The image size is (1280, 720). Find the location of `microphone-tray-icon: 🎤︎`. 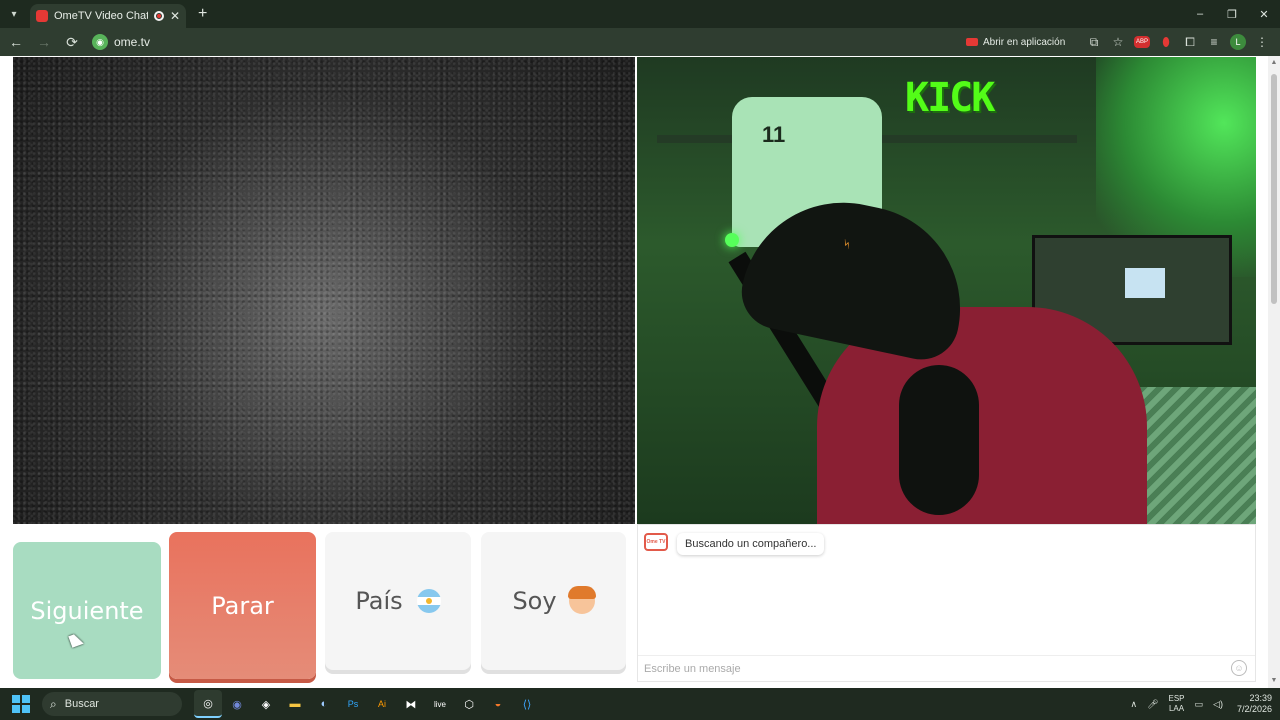

microphone-tray-icon: 🎤︎ is located at coordinates (1152, 704).